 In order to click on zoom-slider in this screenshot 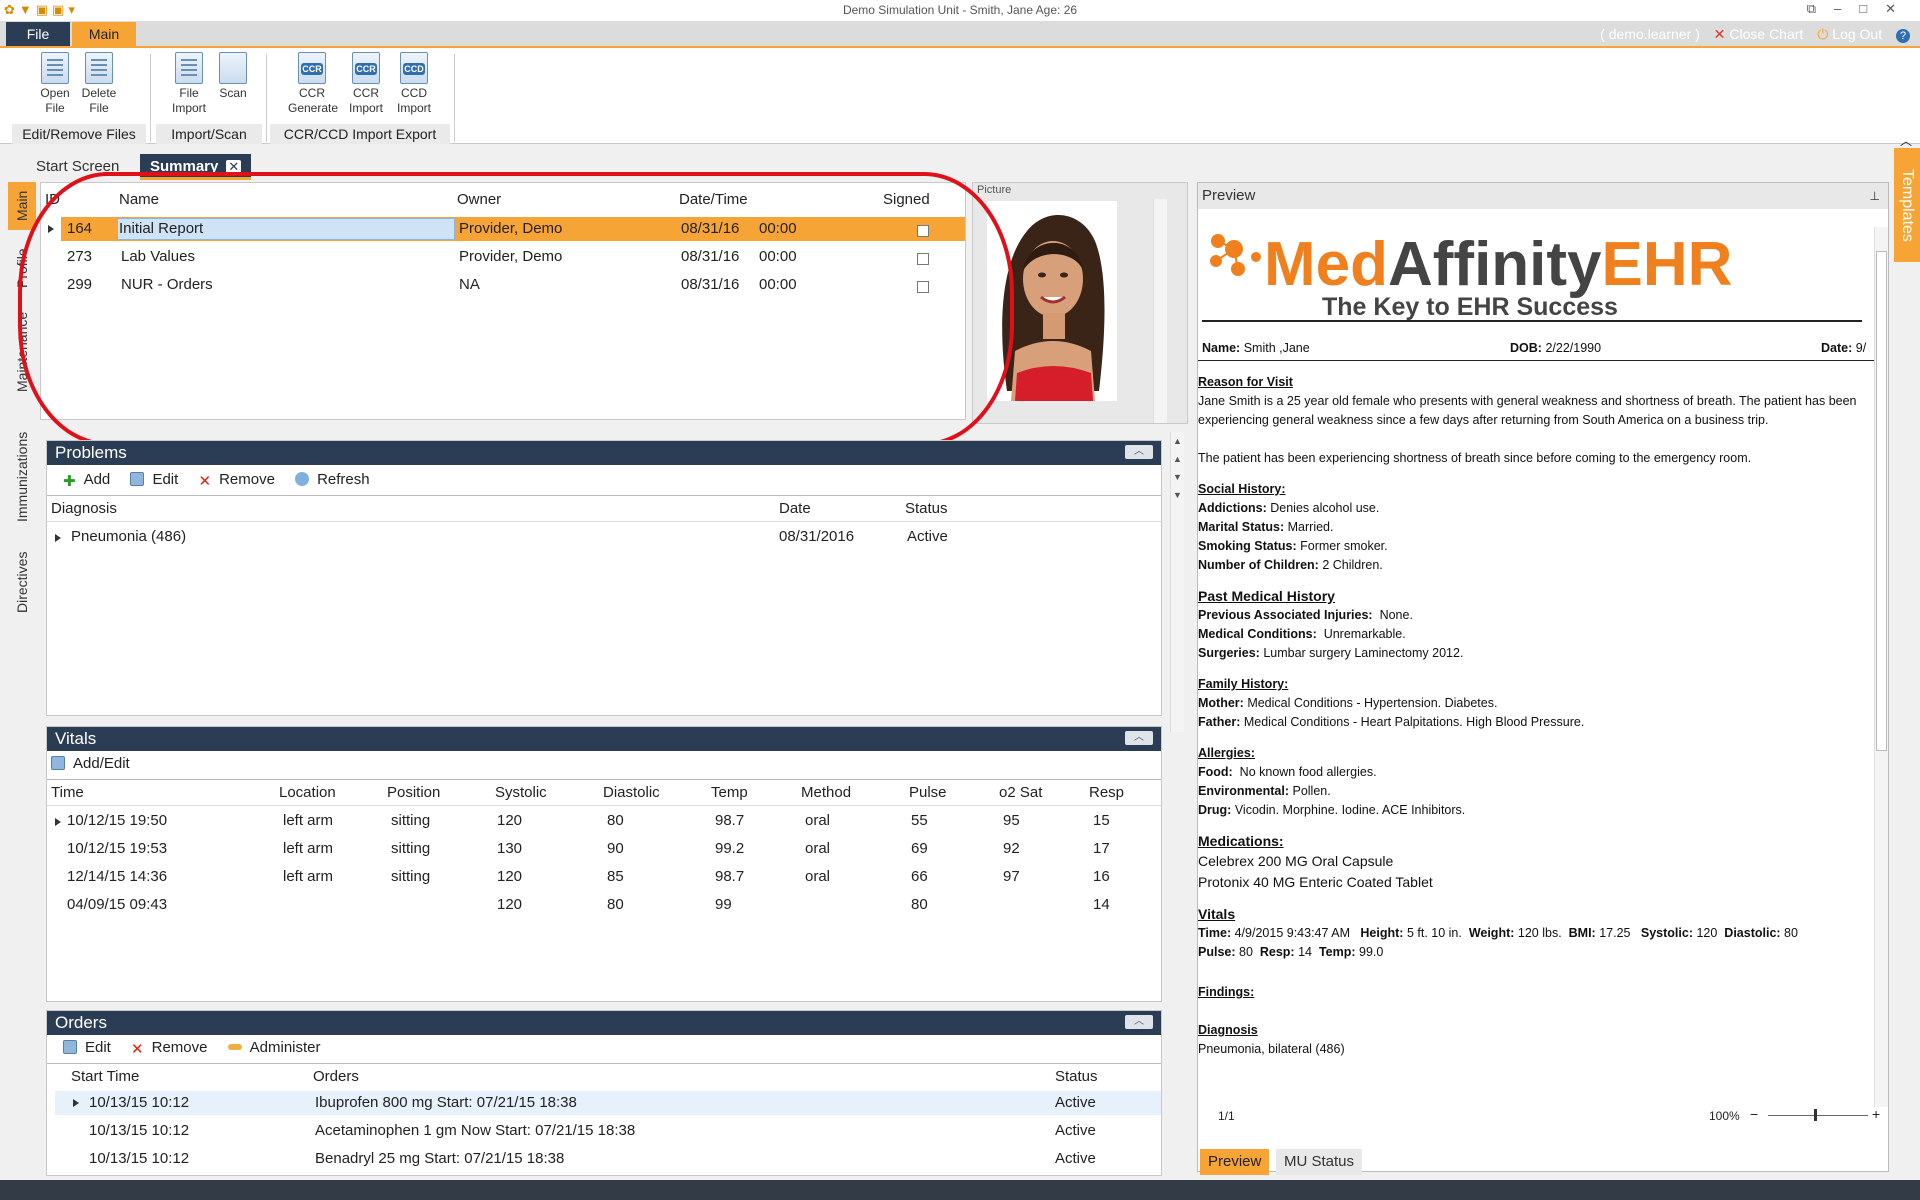, I will do `click(1818, 1115)`.